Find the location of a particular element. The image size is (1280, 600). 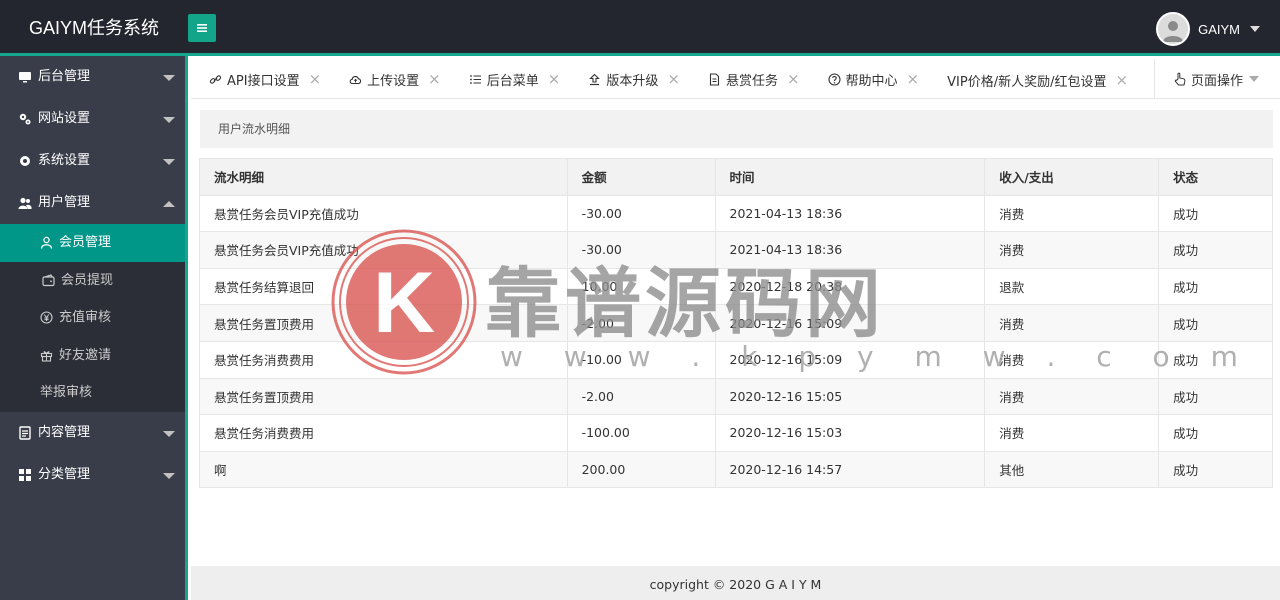

sidebar-item-system-settings: 系统设置 is located at coordinates (92, 161).